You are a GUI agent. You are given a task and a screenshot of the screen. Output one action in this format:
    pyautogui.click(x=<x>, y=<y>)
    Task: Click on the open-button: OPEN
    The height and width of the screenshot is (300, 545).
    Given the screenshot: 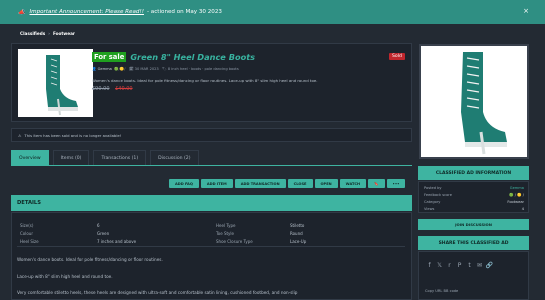 What is the action you would take?
    pyautogui.click(x=326, y=183)
    